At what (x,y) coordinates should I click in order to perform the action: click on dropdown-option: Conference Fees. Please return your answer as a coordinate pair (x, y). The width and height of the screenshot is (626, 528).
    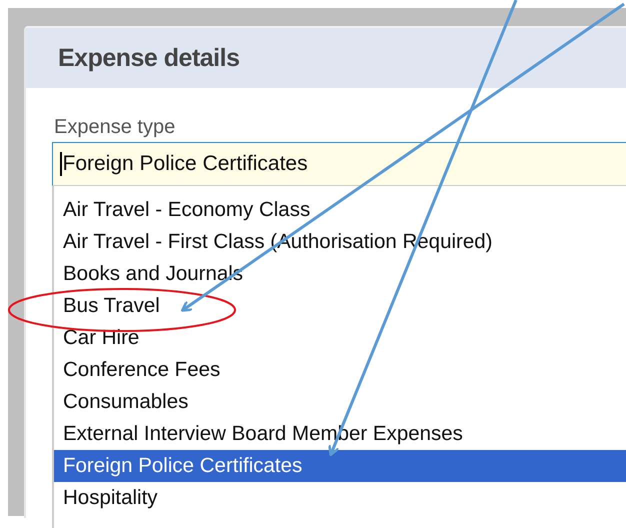
    Looking at the image, I should click on (340, 370).